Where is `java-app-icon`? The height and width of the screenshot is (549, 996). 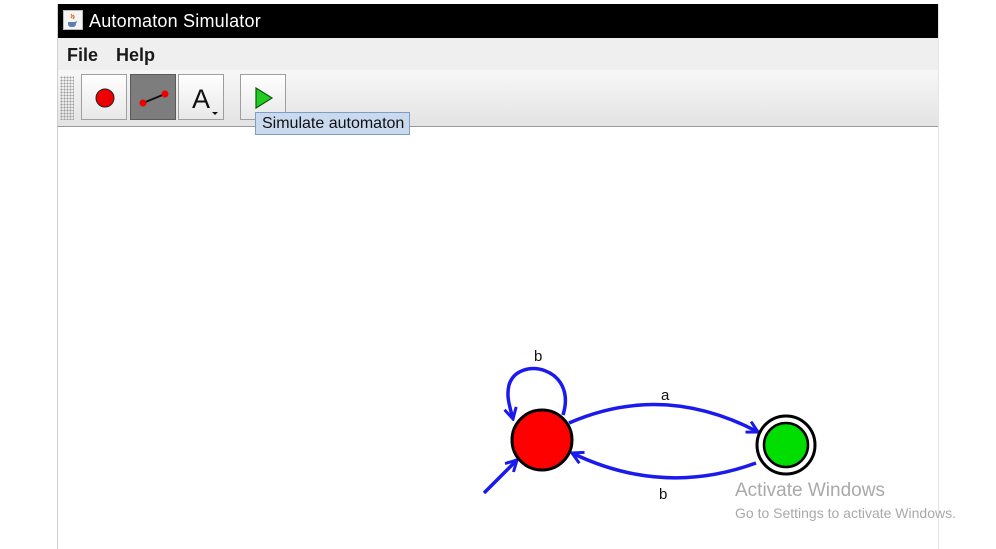
java-app-icon is located at coordinates (73, 20).